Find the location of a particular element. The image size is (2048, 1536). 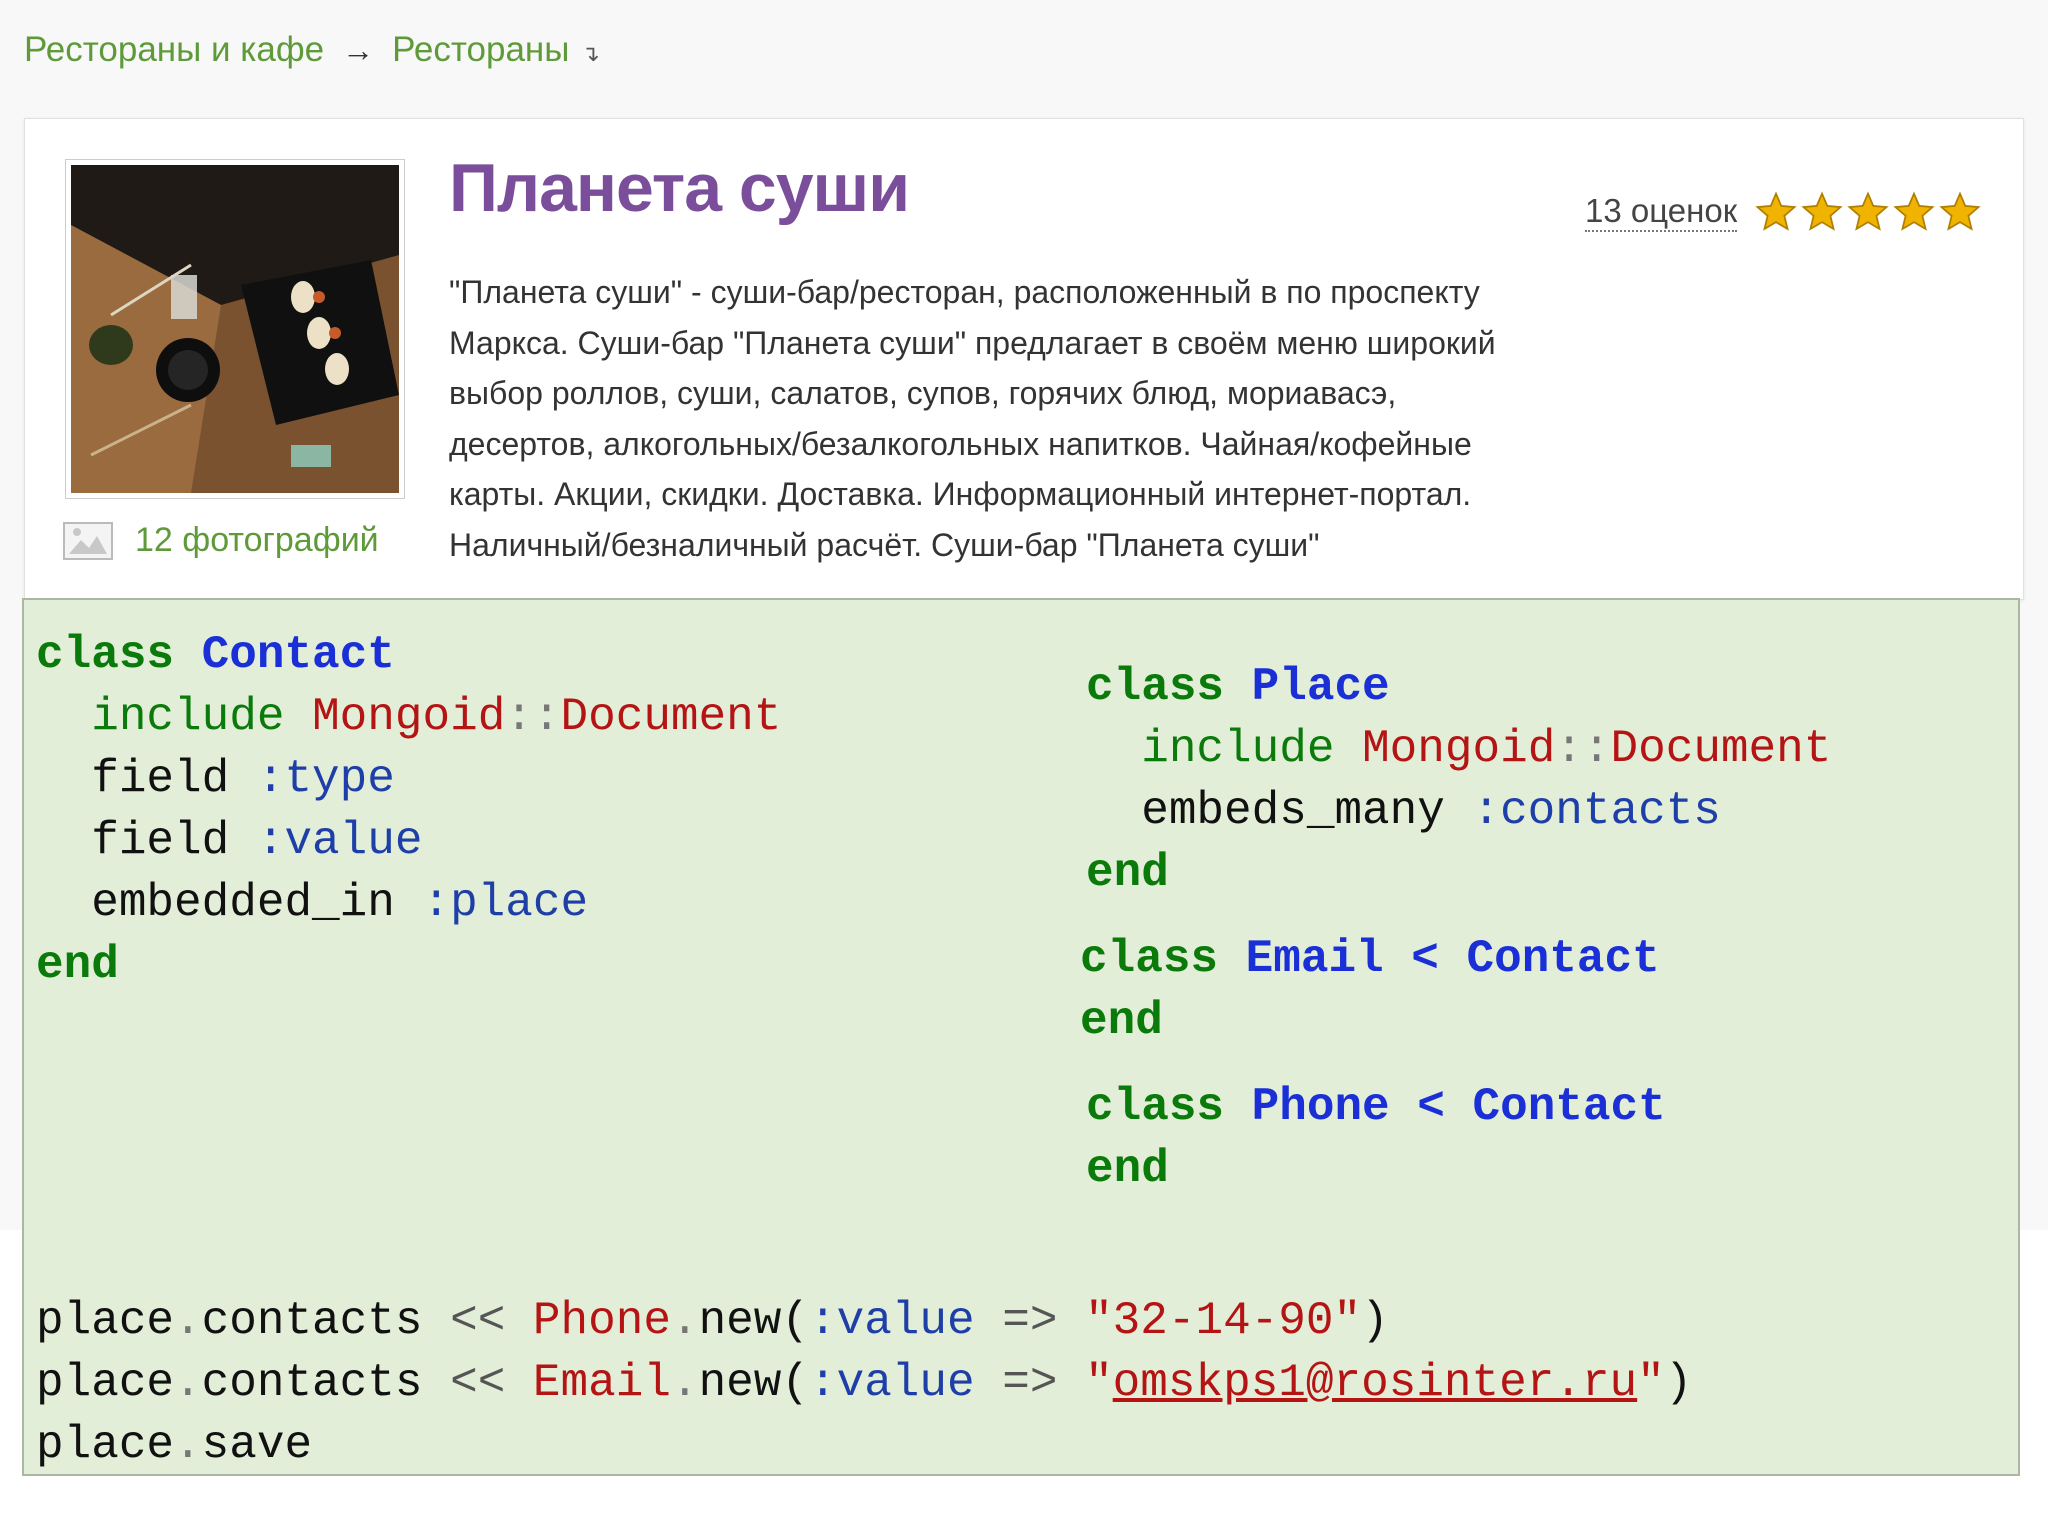

place-photo-image is located at coordinates (235, 329).